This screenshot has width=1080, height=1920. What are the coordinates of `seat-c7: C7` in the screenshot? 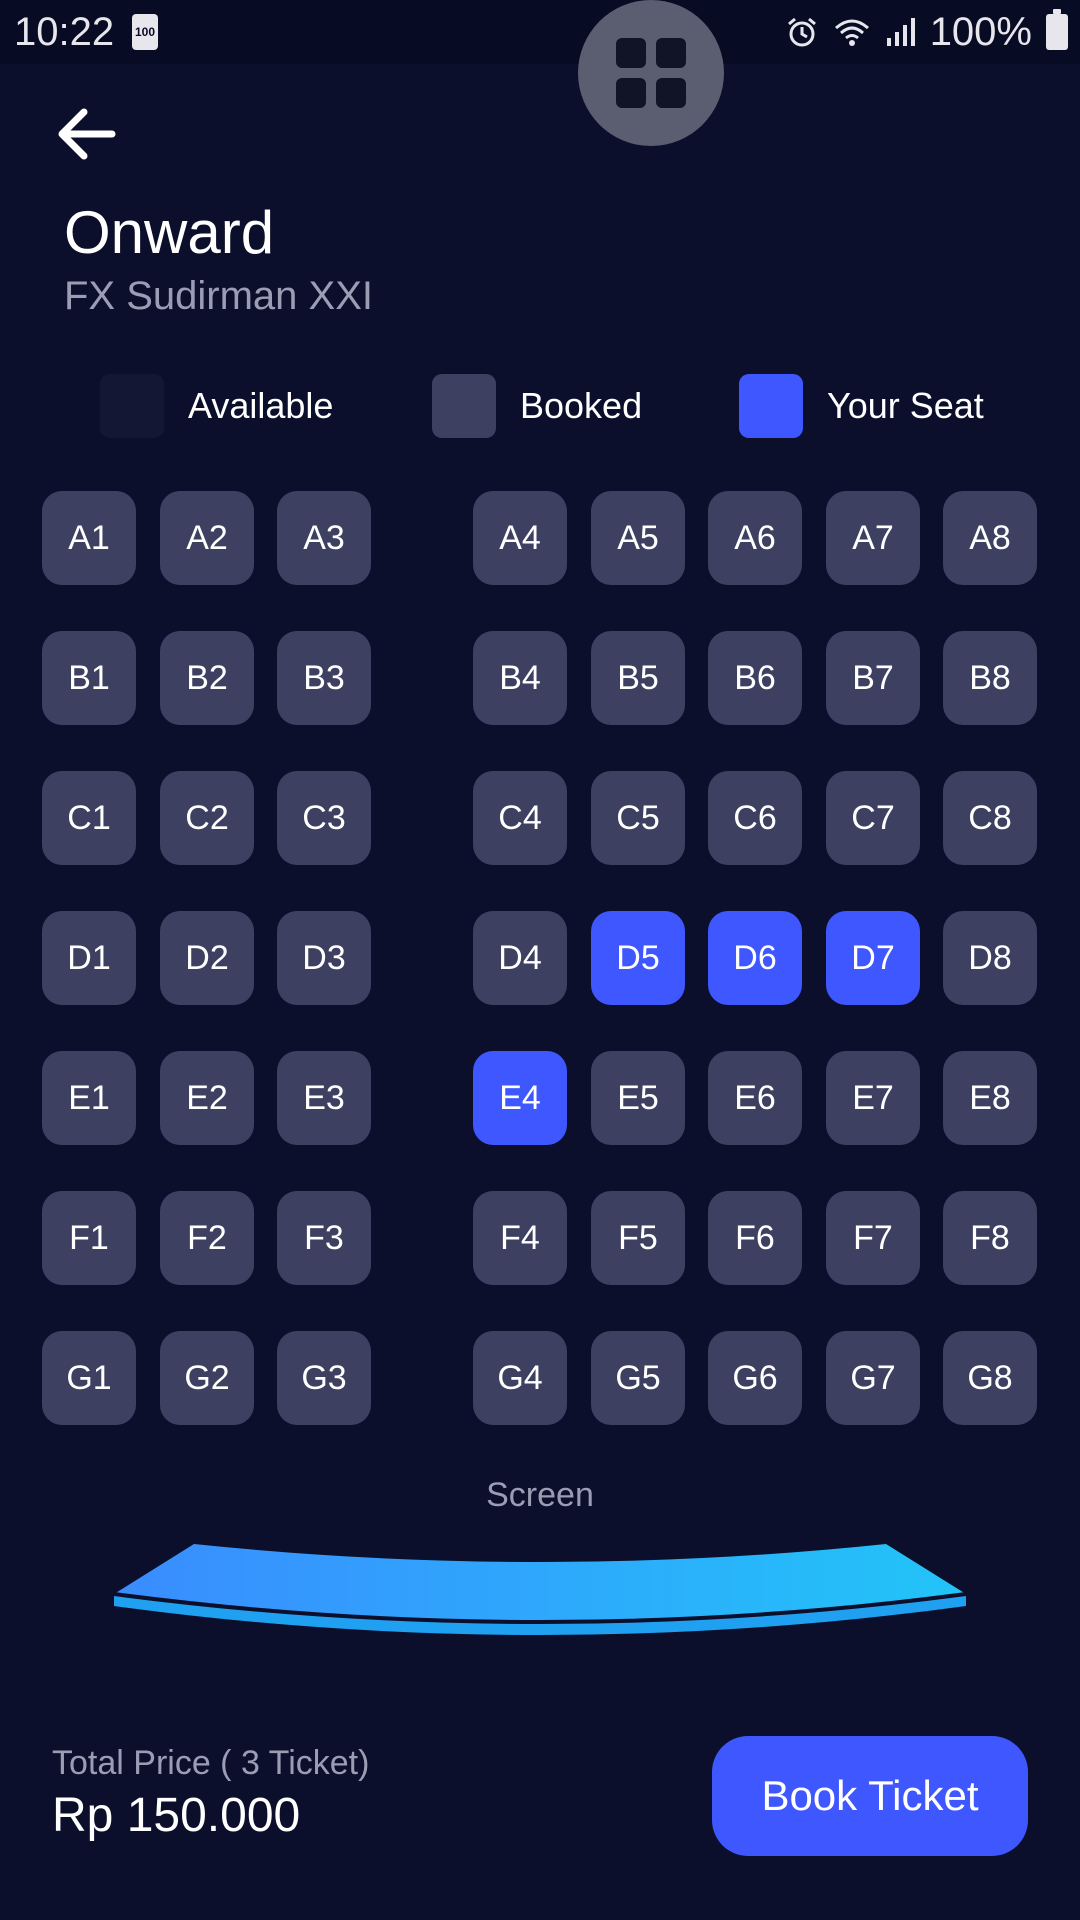 It's located at (873, 818).